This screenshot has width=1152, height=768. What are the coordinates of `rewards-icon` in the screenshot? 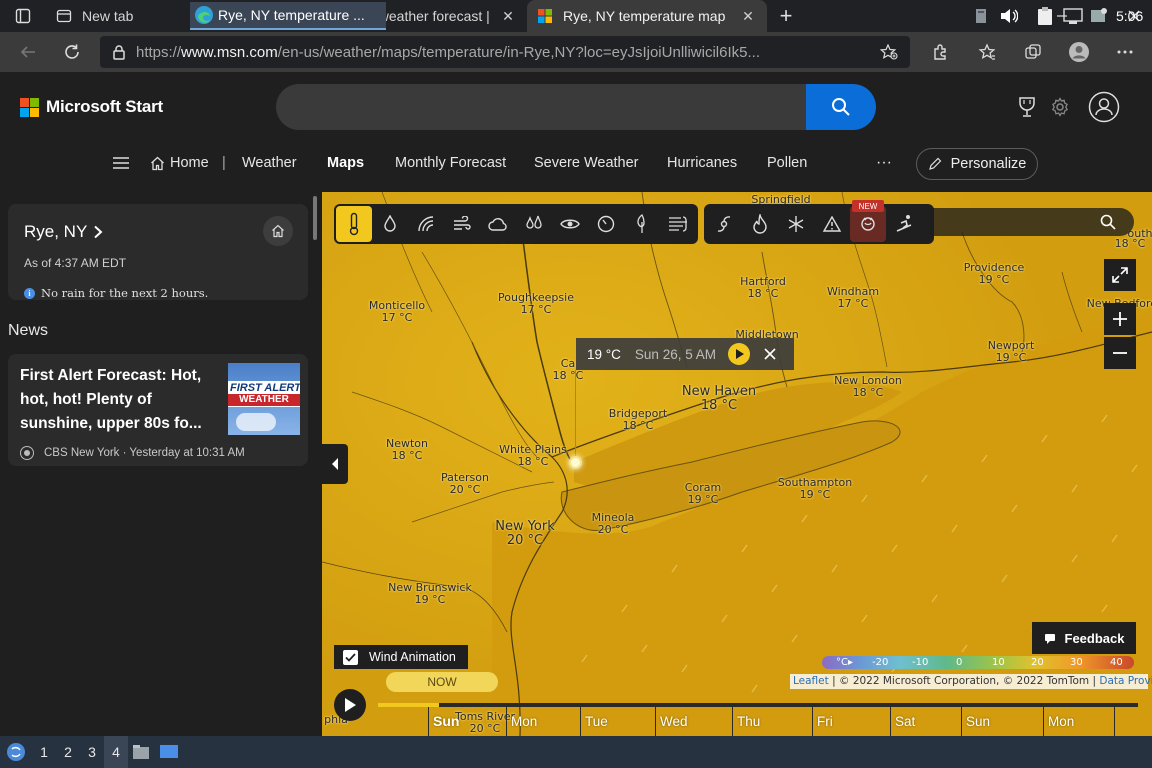 It's located at (1027, 107).